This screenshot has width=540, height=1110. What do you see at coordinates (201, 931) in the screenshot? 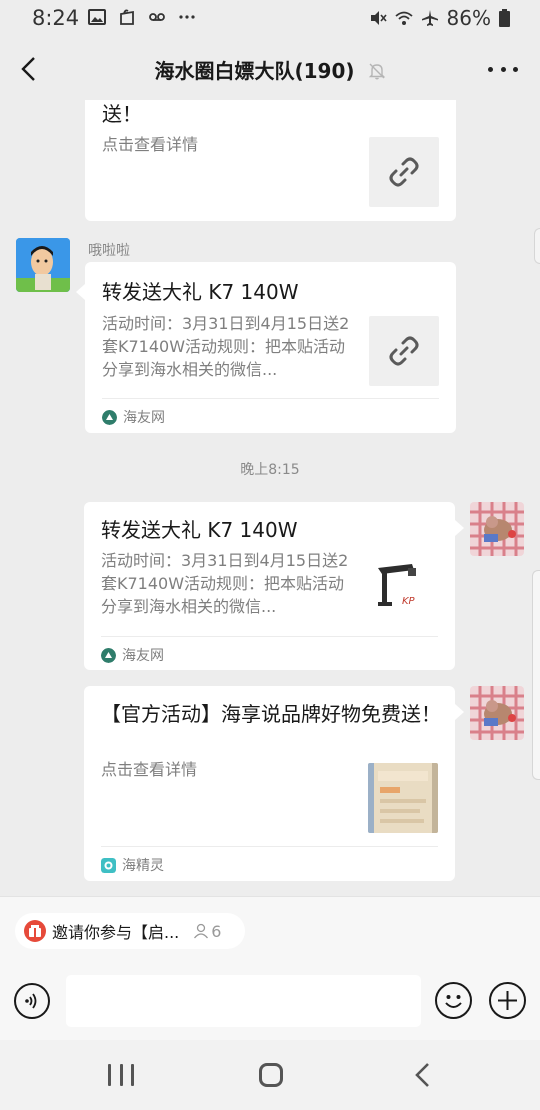
I see `person-icon` at bounding box center [201, 931].